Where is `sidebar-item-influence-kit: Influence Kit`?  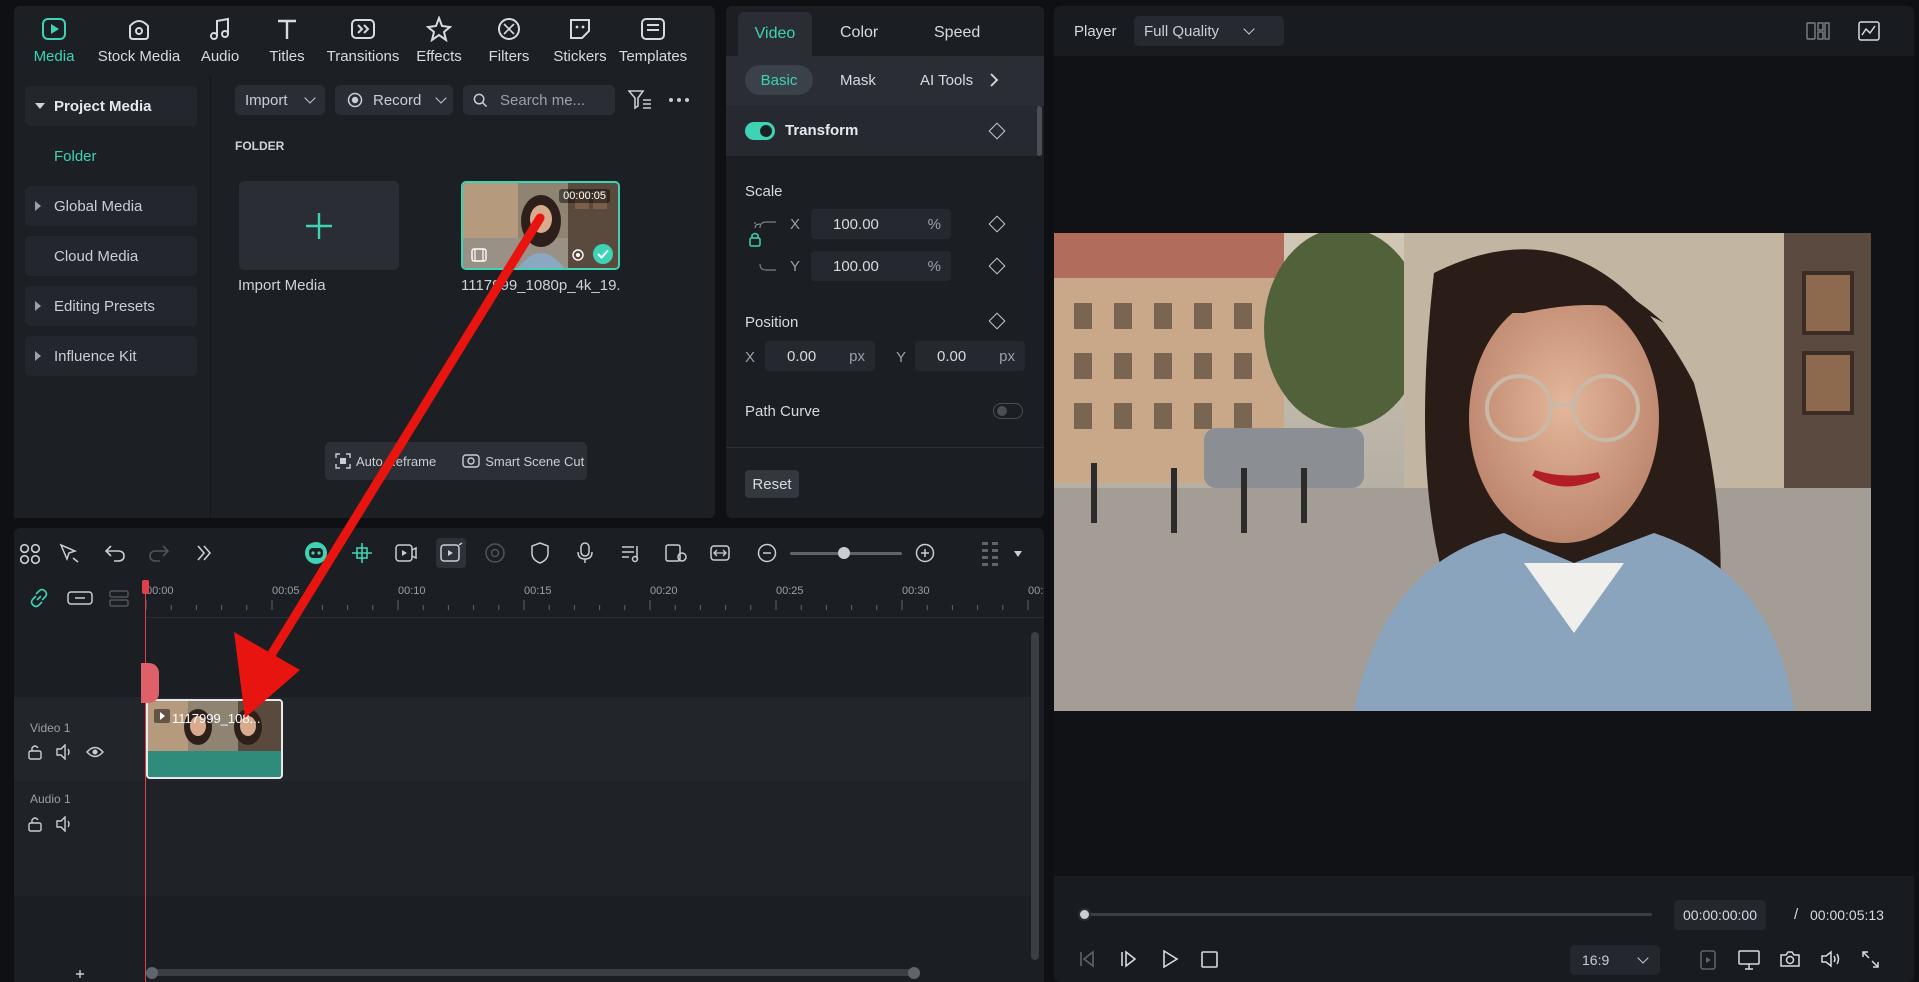
sidebar-item-influence-kit: Influence Kit is located at coordinates (111, 356).